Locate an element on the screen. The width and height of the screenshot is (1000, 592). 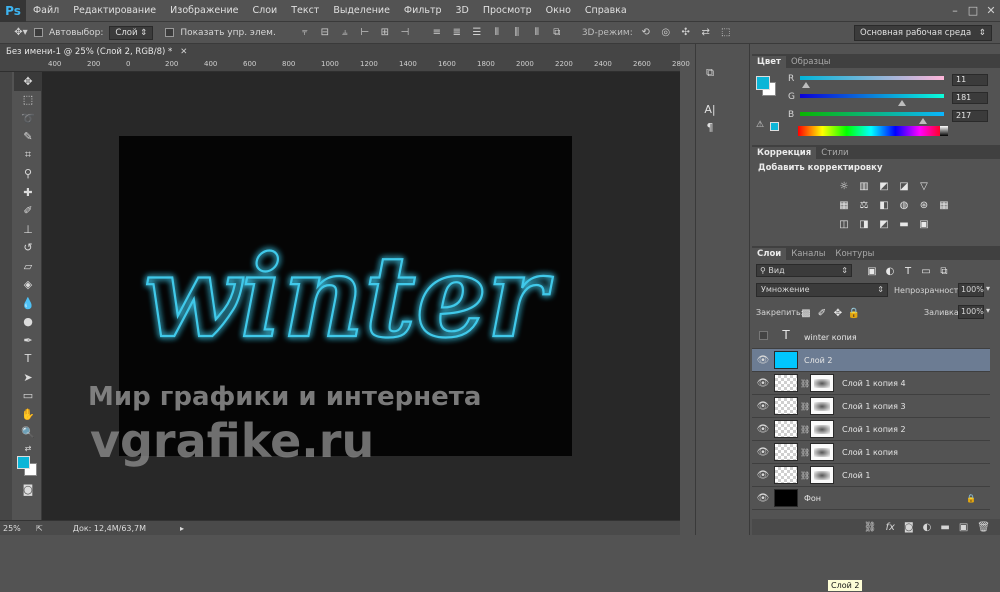
export-icon: ⇱ is located at coordinates (39, 528).